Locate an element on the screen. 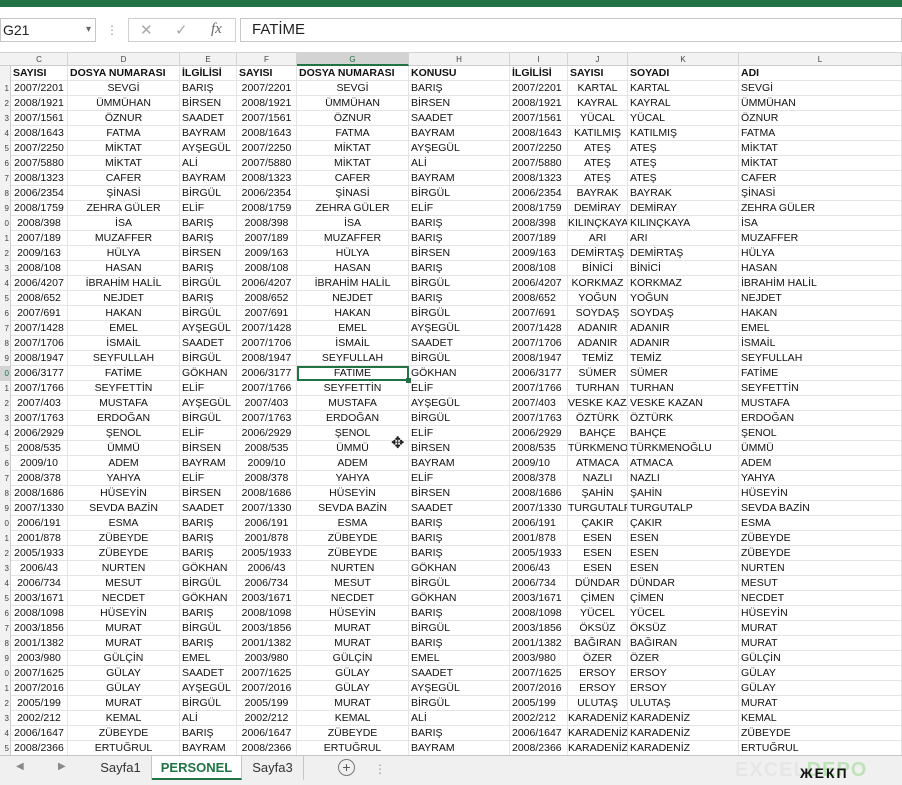 This screenshot has height=785, width=902. table-cell: 2007/403 is located at coordinates (39, 403).